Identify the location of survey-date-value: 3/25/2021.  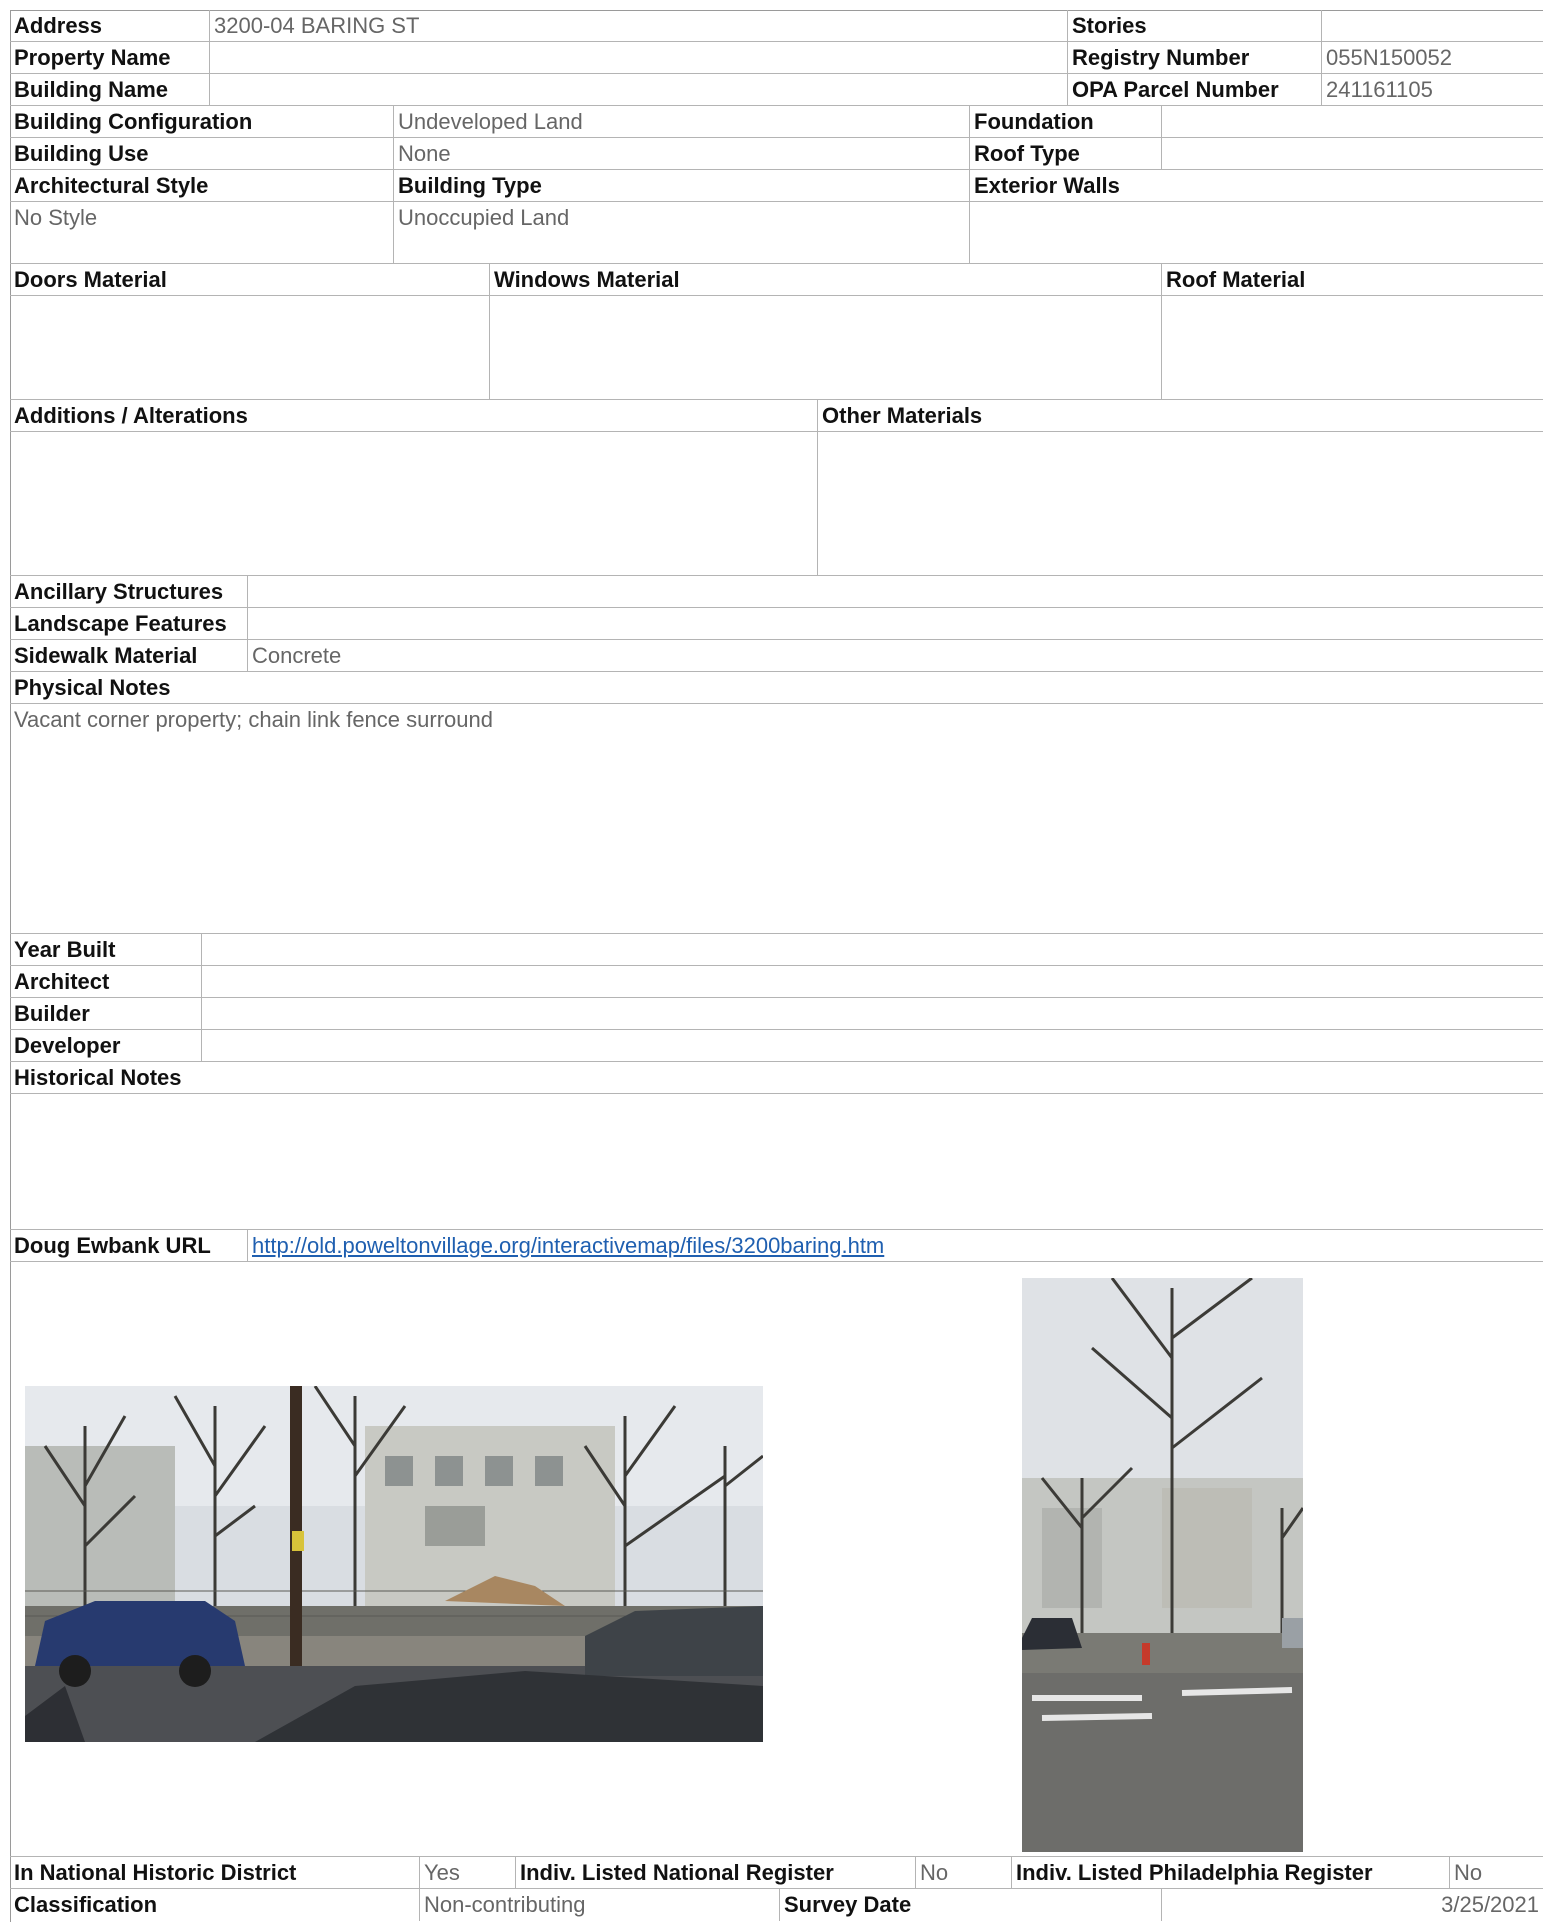
(1490, 1904).